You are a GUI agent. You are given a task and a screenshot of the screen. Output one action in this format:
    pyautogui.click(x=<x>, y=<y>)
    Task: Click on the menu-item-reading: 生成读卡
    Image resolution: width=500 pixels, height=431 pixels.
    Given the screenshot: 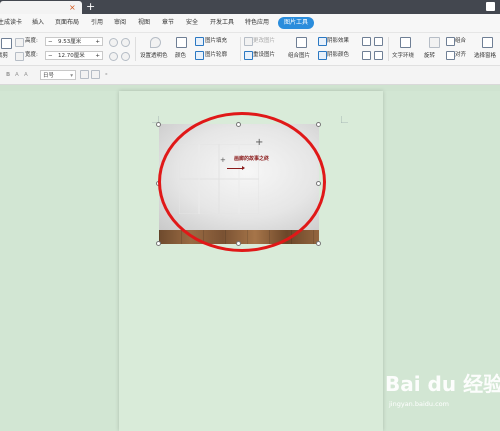 What is the action you would take?
    pyautogui.click(x=11, y=23)
    